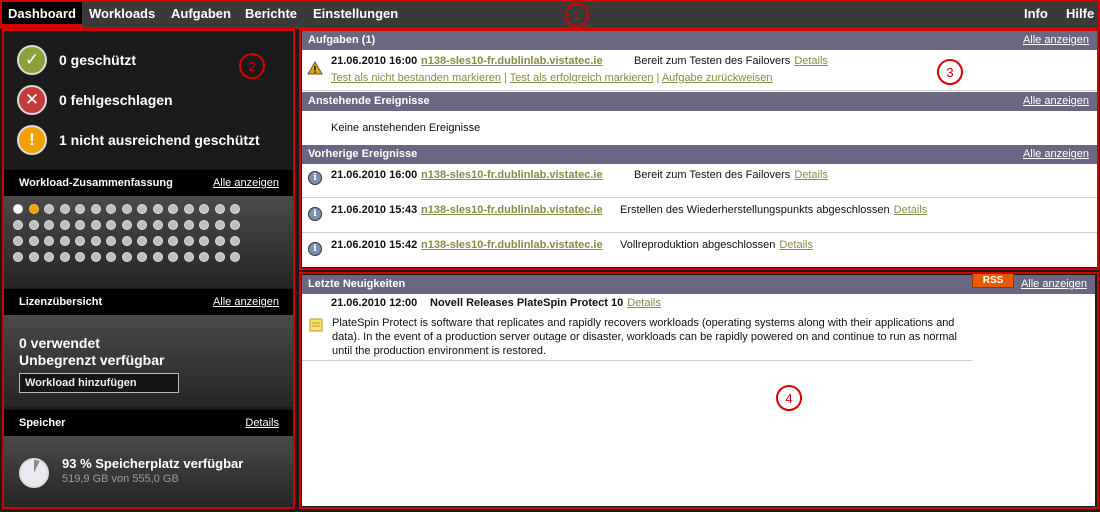 Image resolution: width=1100 pixels, height=512 pixels. What do you see at coordinates (271, 13) in the screenshot?
I see `nav-berichte: Berichte` at bounding box center [271, 13].